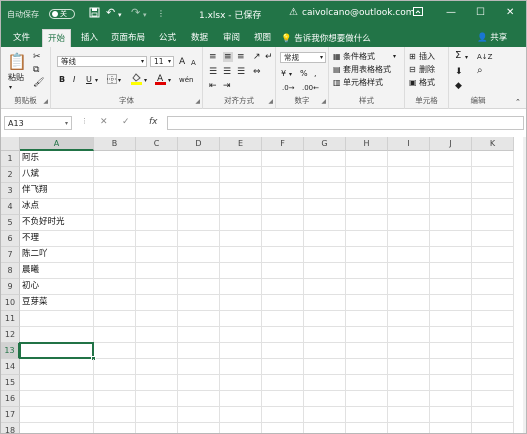 Image resolution: width=527 pixels, height=434 pixels. What do you see at coordinates (451, 144) in the screenshot?
I see `column-header-j: J` at bounding box center [451, 144].